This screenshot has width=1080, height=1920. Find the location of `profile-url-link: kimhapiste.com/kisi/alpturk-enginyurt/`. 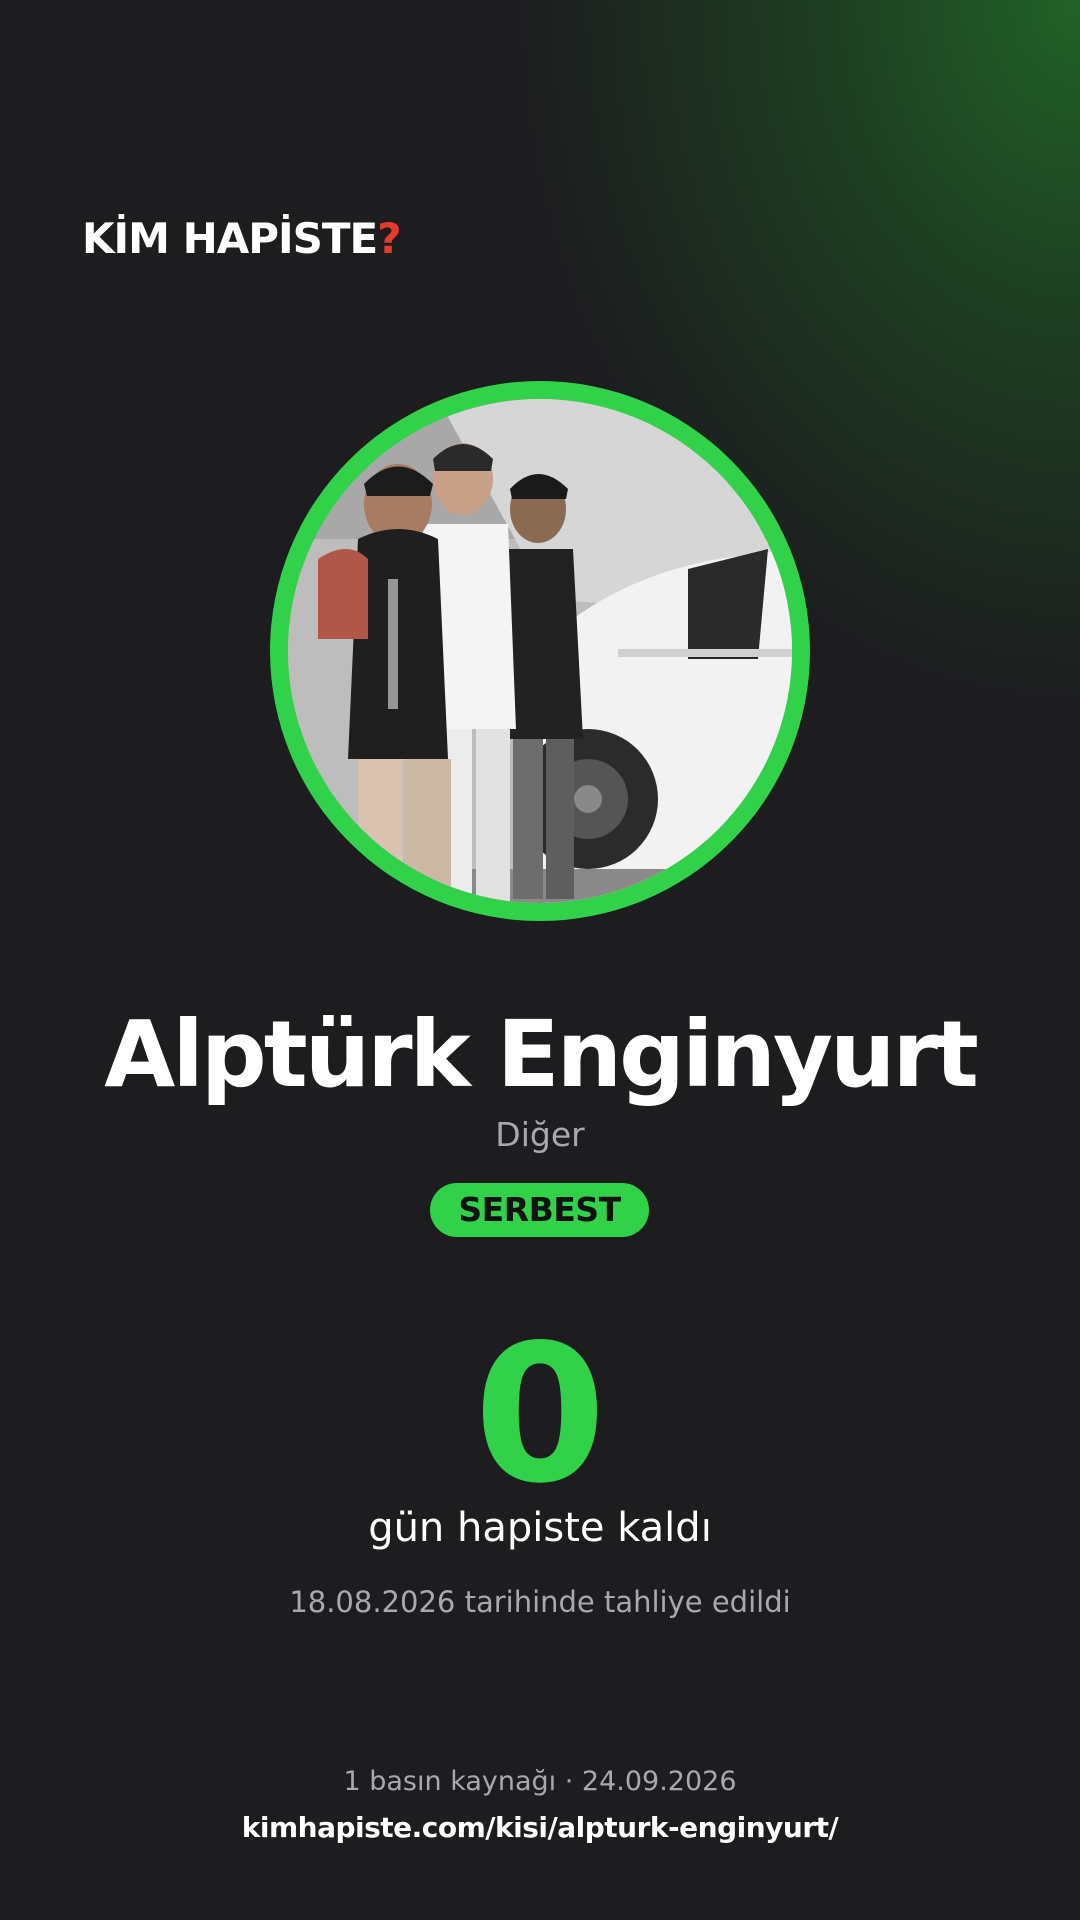

profile-url-link: kimhapiste.com/kisi/alpturk-enginyurt/ is located at coordinates (540, 1828).